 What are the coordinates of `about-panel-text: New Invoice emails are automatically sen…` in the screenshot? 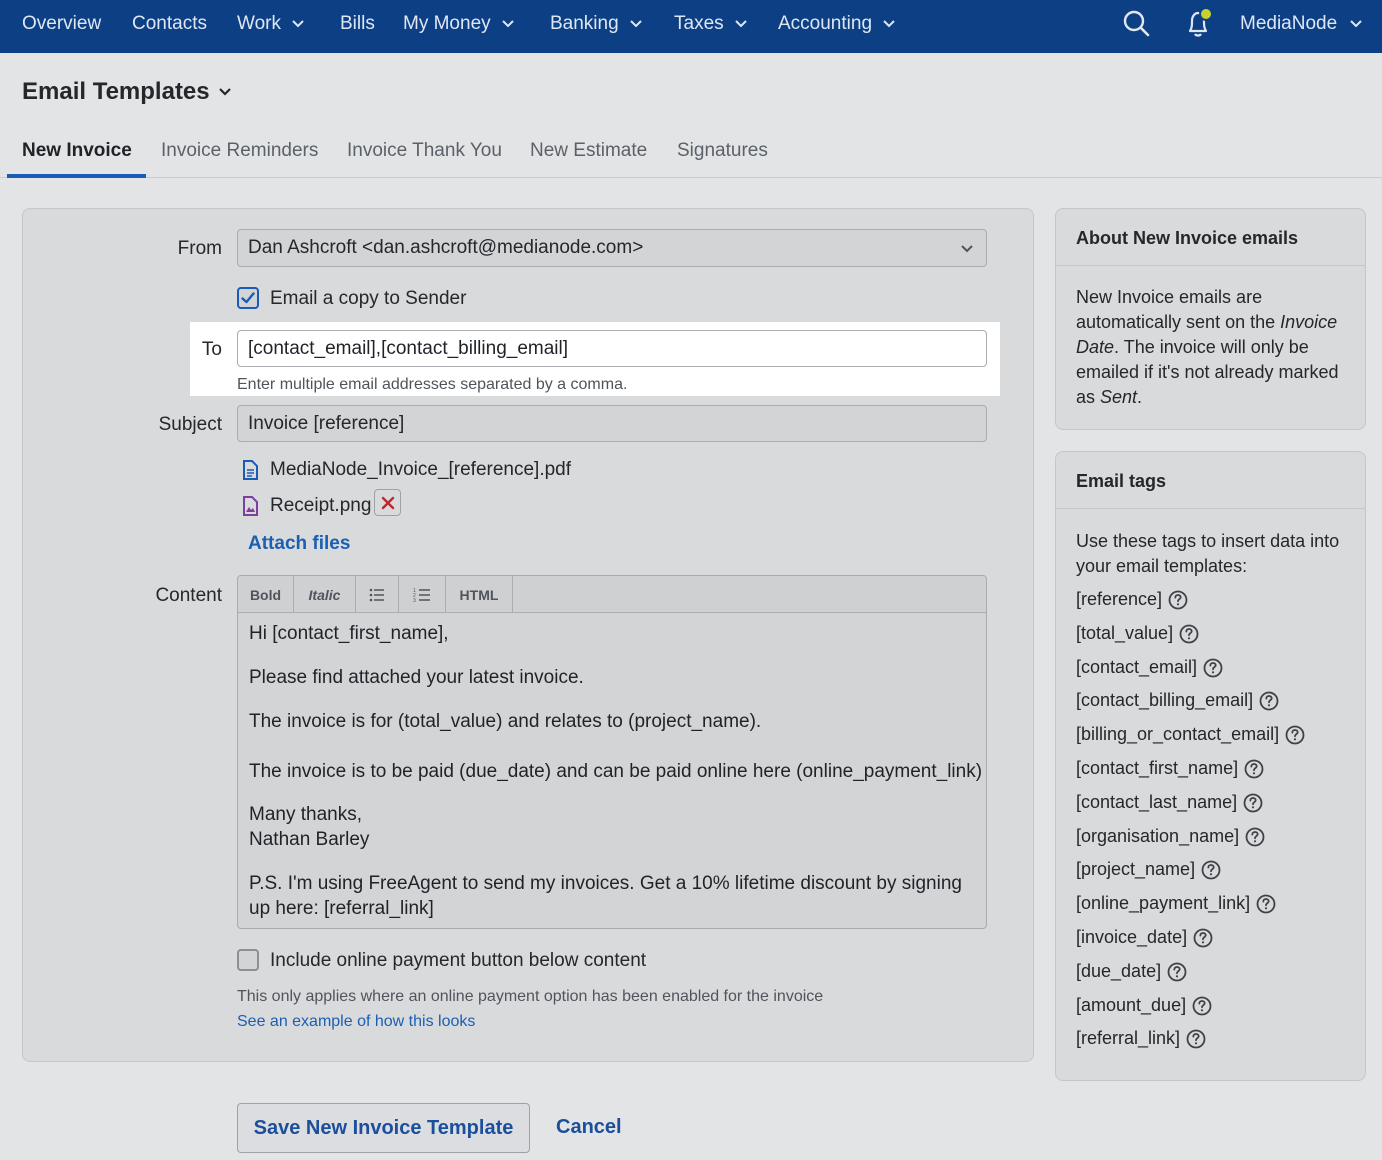 It's located at (1216, 347).